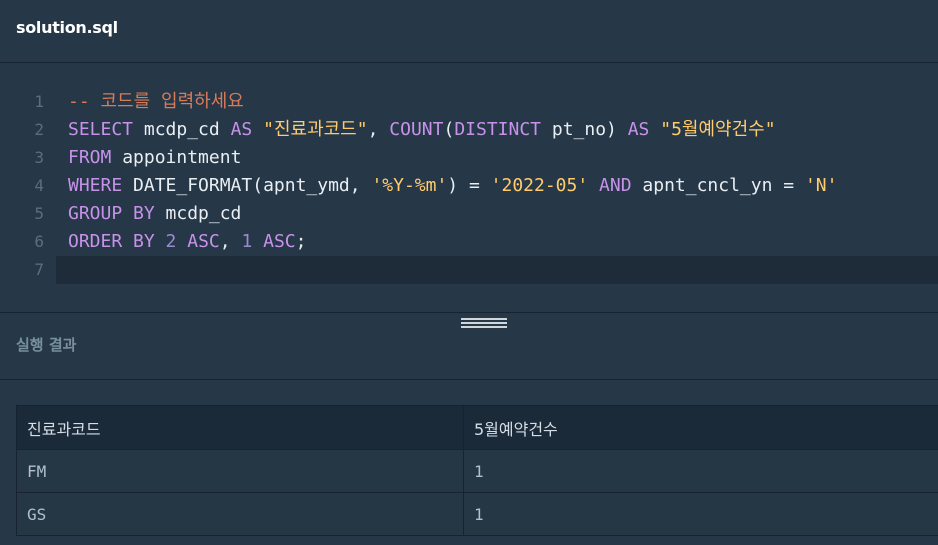 The height and width of the screenshot is (545, 938). Describe the element at coordinates (409, 185) in the screenshot. I see `code-token: '%Y-%m'` at that location.